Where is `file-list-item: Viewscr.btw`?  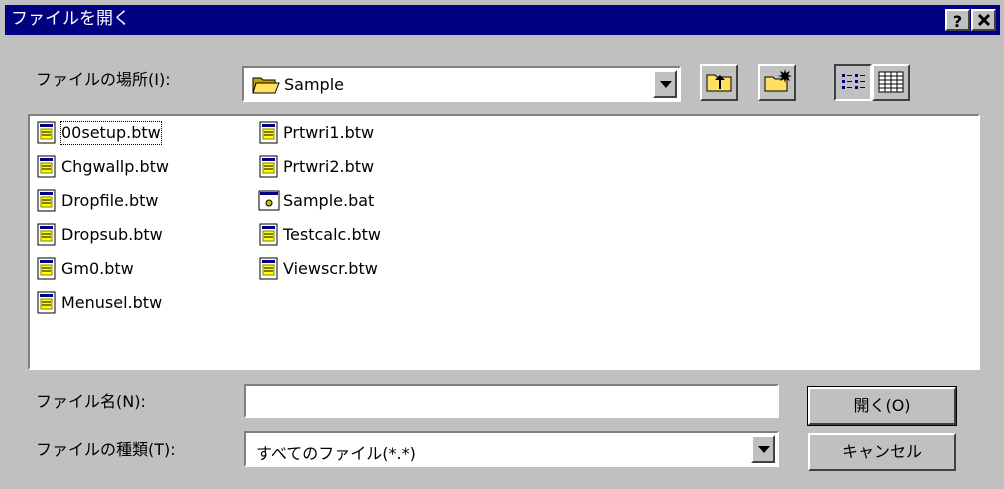 file-list-item: Viewscr.btw is located at coordinates (318, 269).